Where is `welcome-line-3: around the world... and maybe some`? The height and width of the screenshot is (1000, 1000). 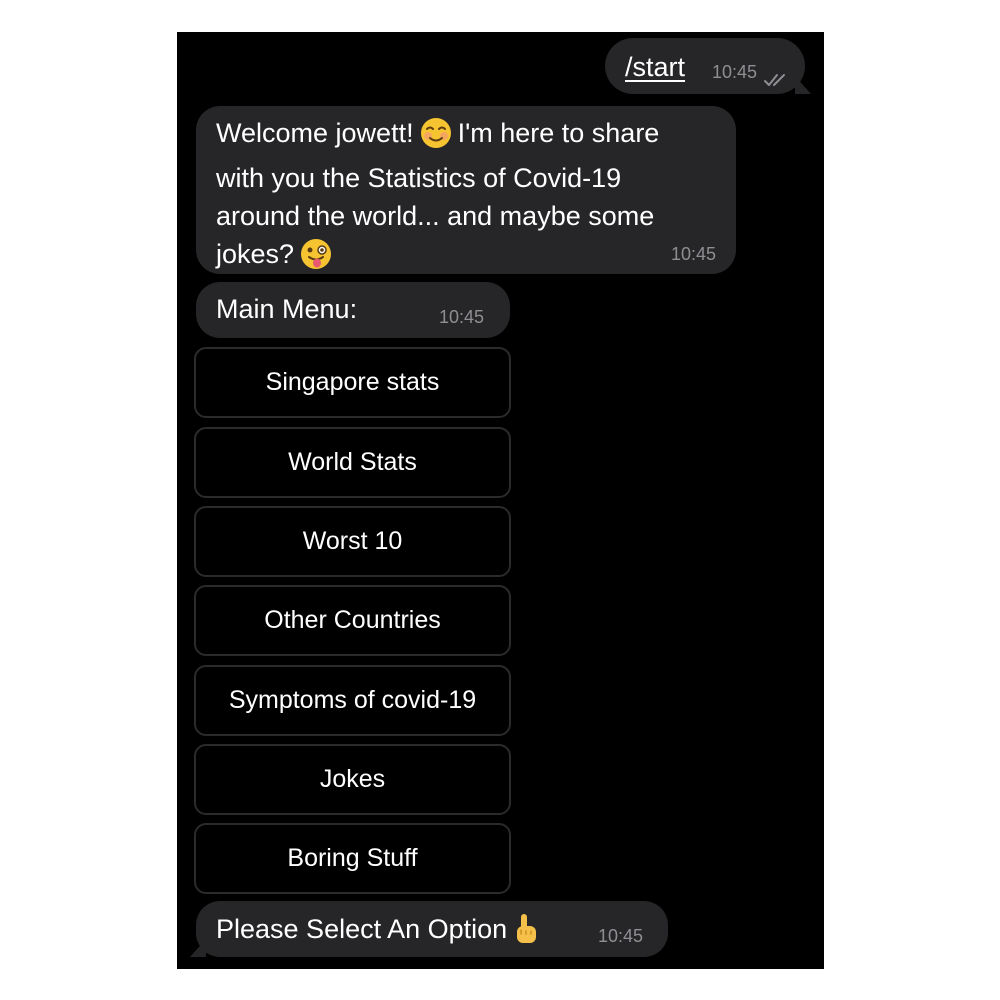
welcome-line-3: around the world... and maybe some is located at coordinates (435, 216).